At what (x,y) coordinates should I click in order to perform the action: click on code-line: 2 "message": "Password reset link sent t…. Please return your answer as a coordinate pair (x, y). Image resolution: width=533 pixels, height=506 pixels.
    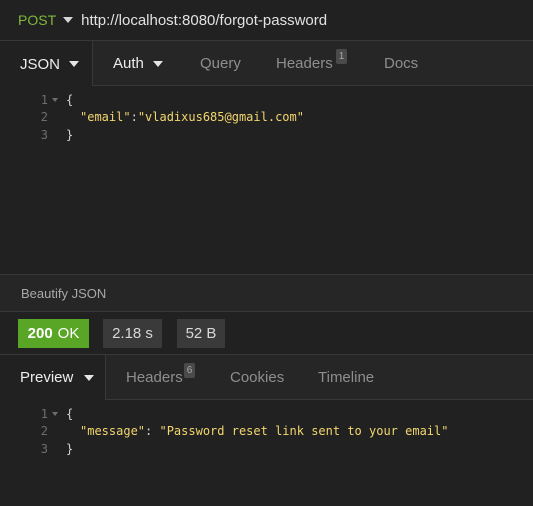
    Looking at the image, I should click on (224, 431).